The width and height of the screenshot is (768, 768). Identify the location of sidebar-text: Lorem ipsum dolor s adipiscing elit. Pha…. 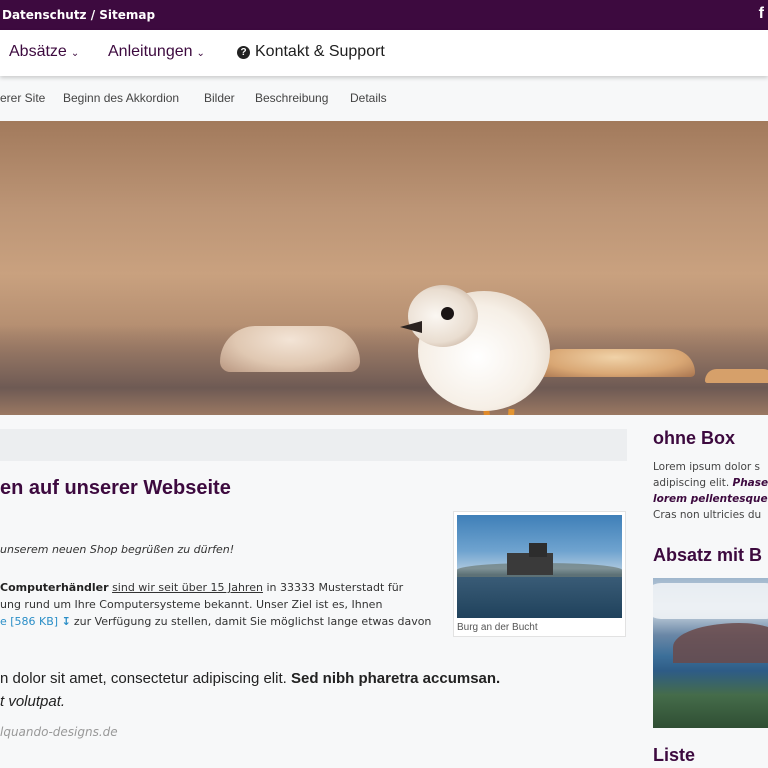
(710, 491).